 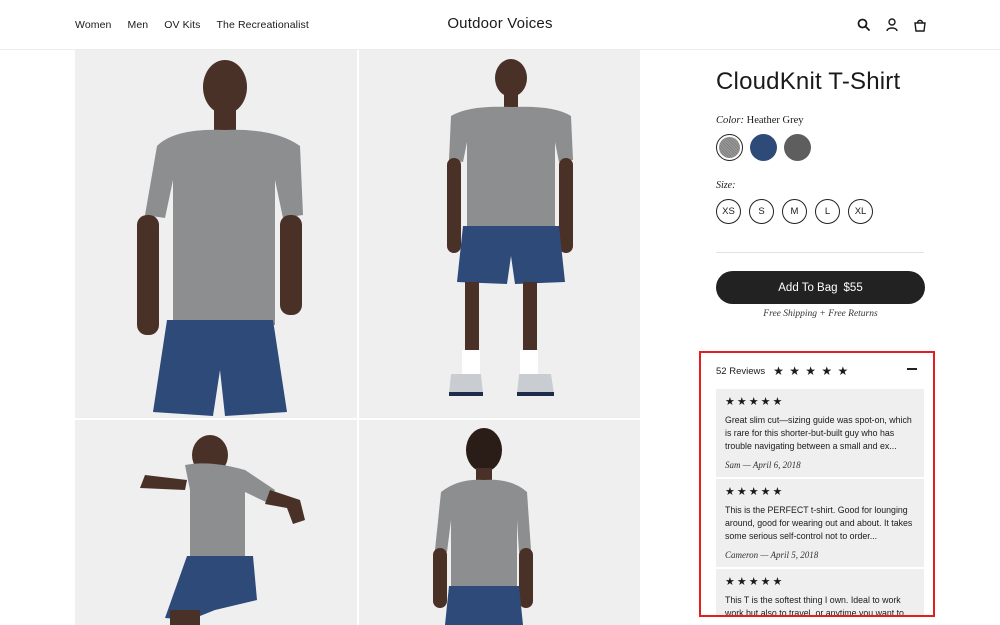 I want to click on size-l: L, so click(x=827, y=211).